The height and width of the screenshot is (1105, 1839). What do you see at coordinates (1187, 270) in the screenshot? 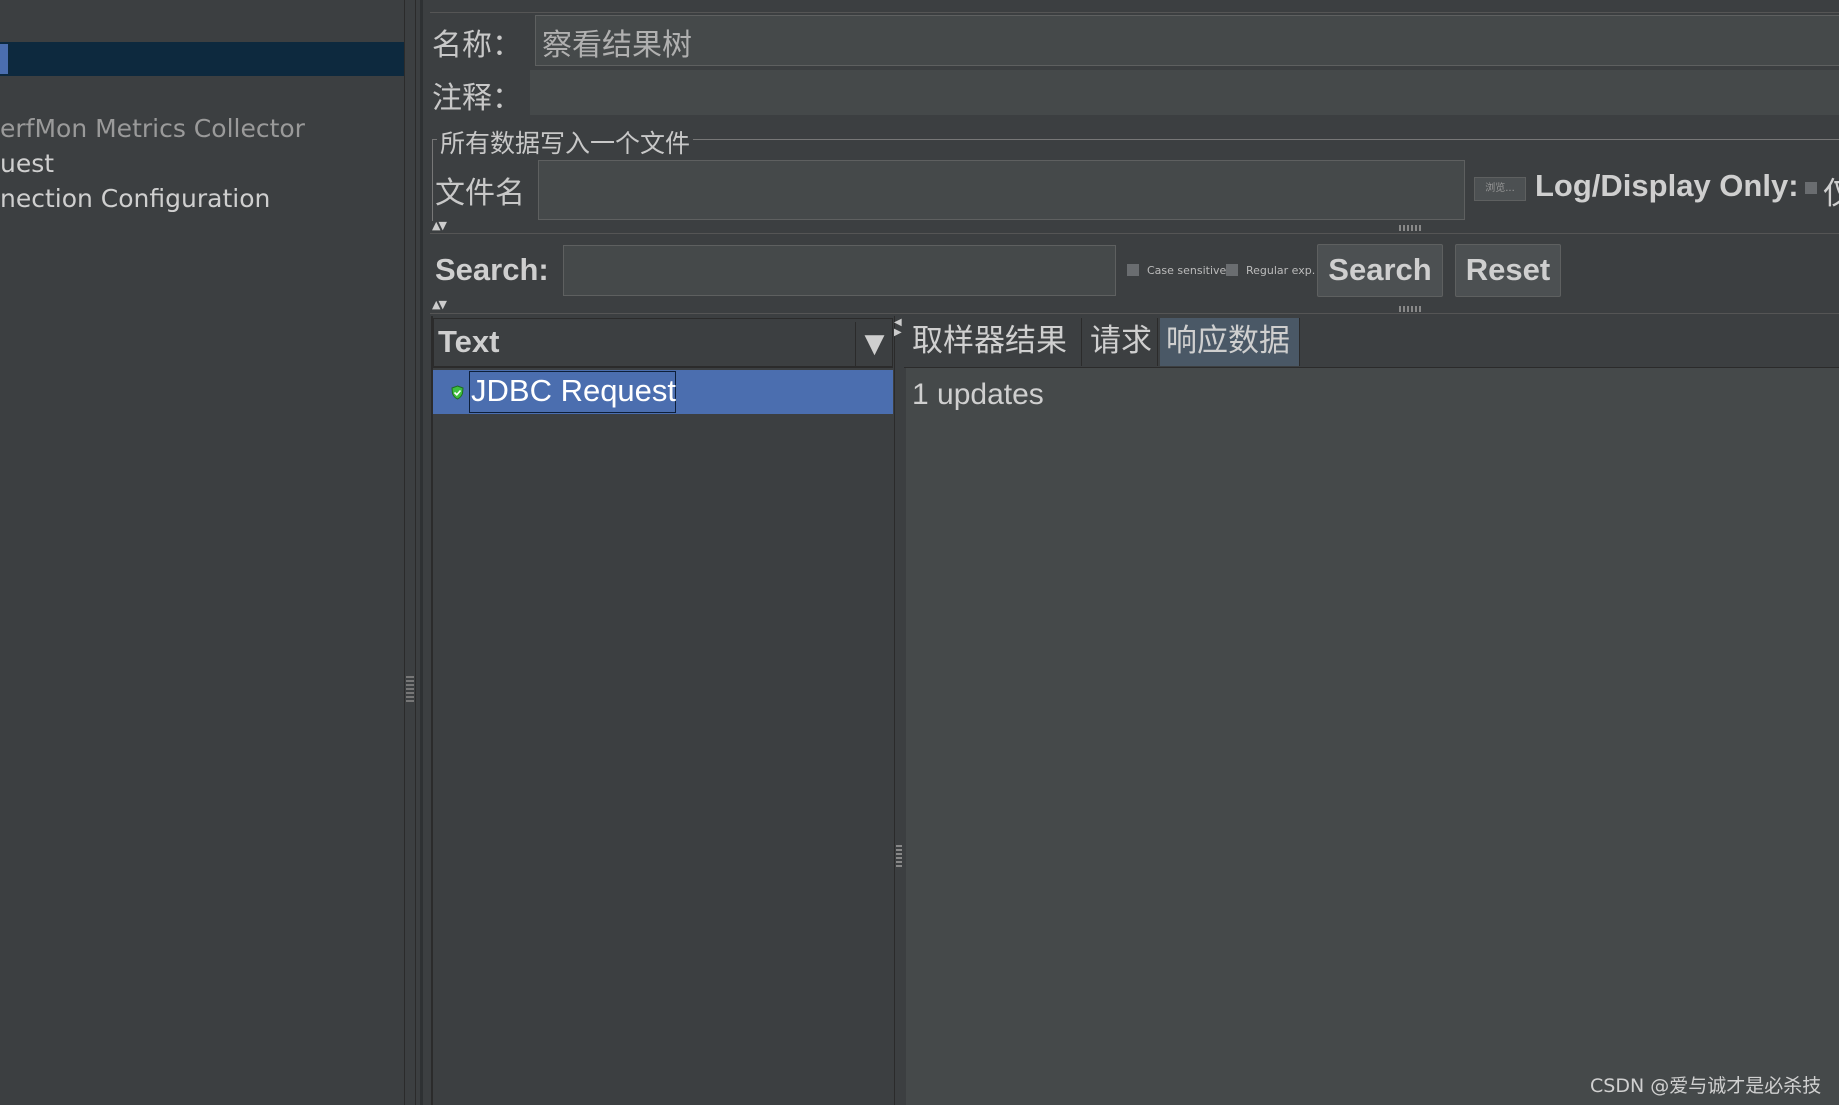
I see `case-sensitive-label: Case sensitive` at bounding box center [1187, 270].